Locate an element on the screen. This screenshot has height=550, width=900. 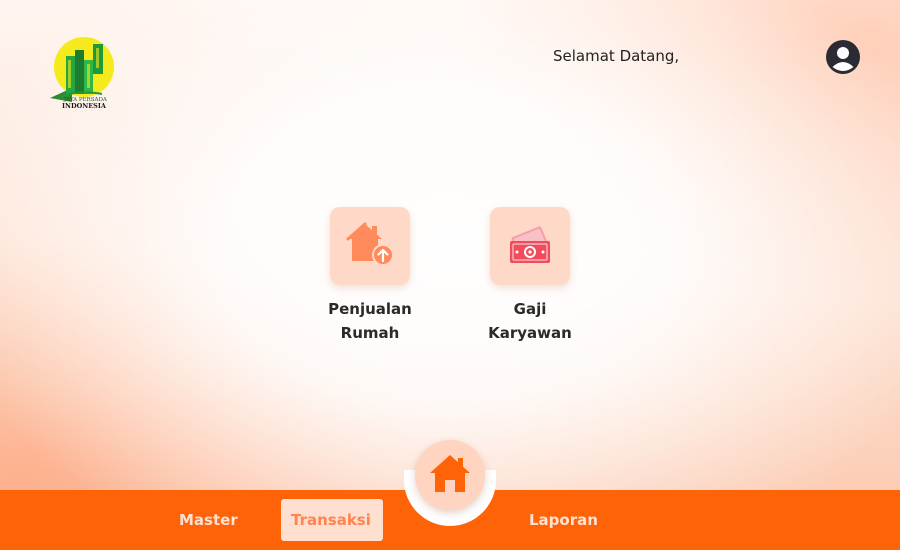
menu-label-penjualan: Penjualan Rumah is located at coordinates (370, 321).